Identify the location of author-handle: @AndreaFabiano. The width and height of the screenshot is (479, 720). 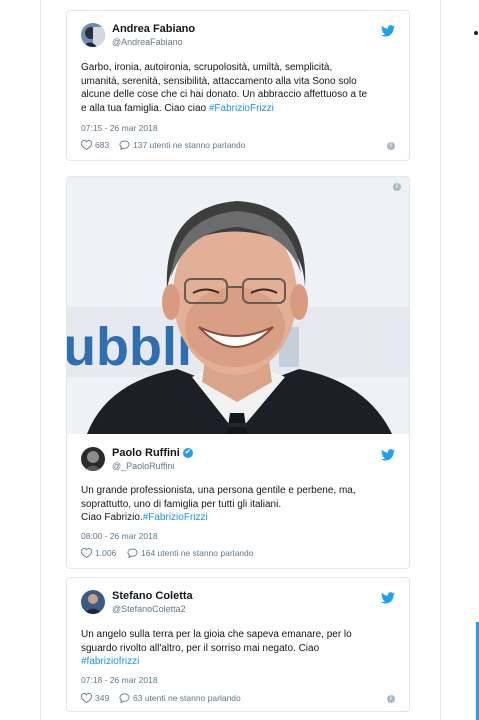
(147, 42).